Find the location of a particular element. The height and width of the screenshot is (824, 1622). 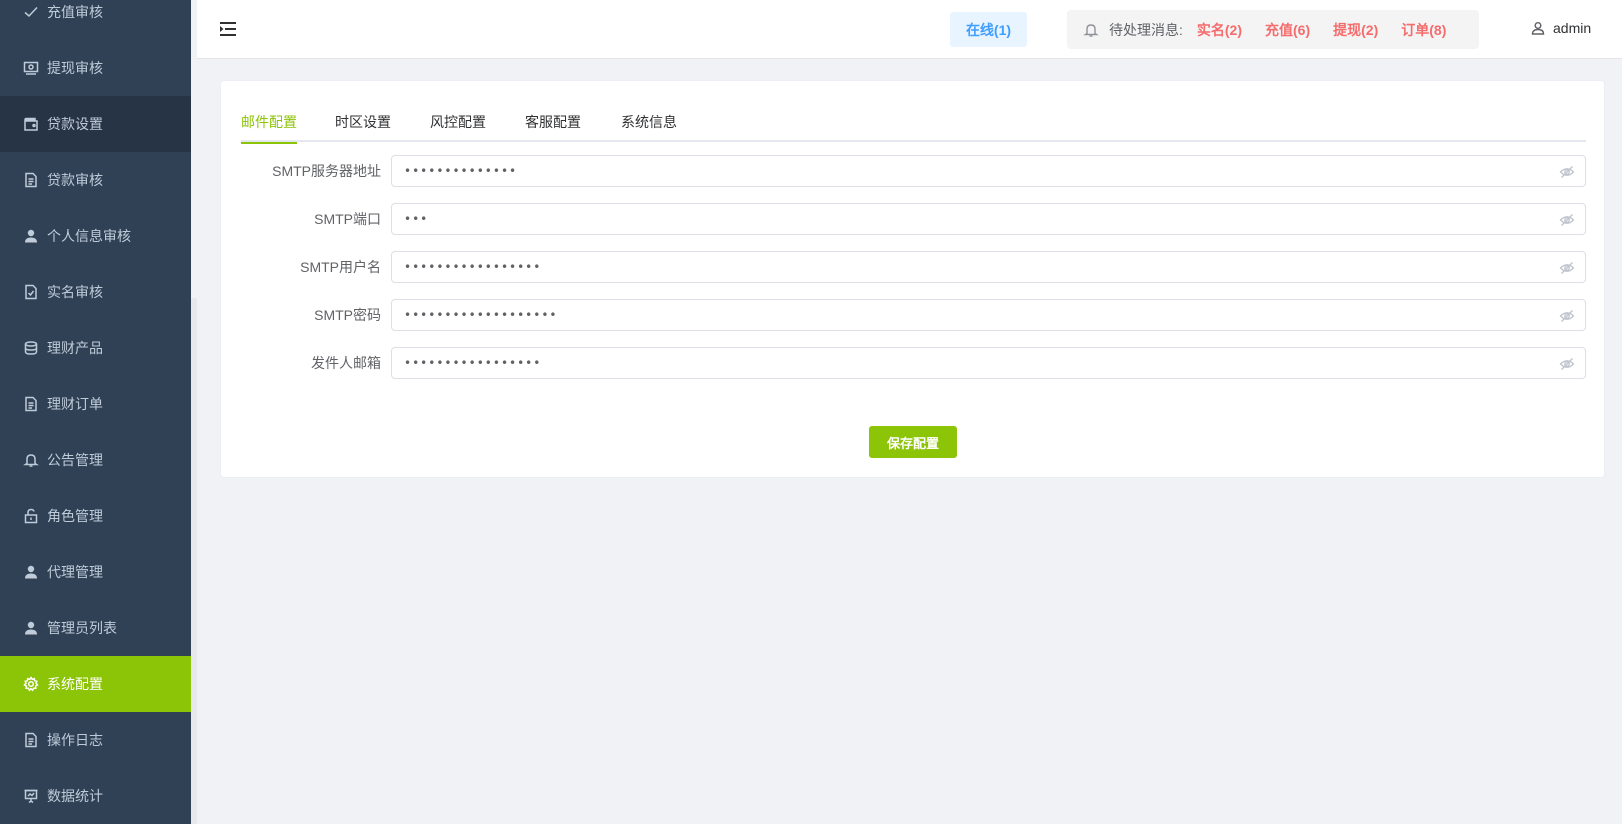

pending-messages-label: 待处理消息: is located at coordinates (1146, 29).